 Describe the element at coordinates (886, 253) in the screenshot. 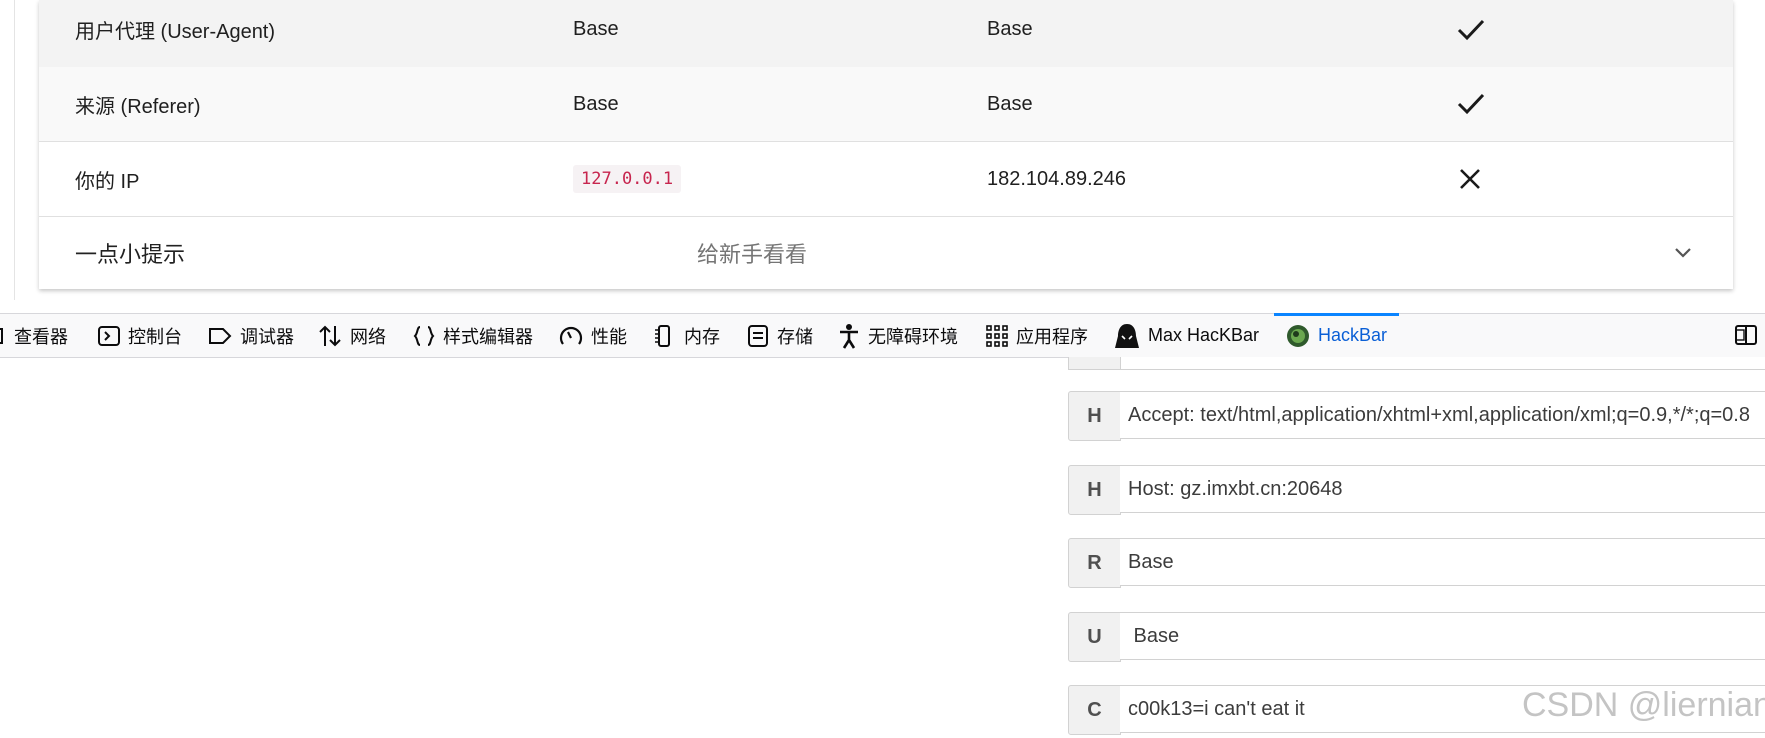

I see `hint-expander: 一点小提示 给新手看看` at that location.